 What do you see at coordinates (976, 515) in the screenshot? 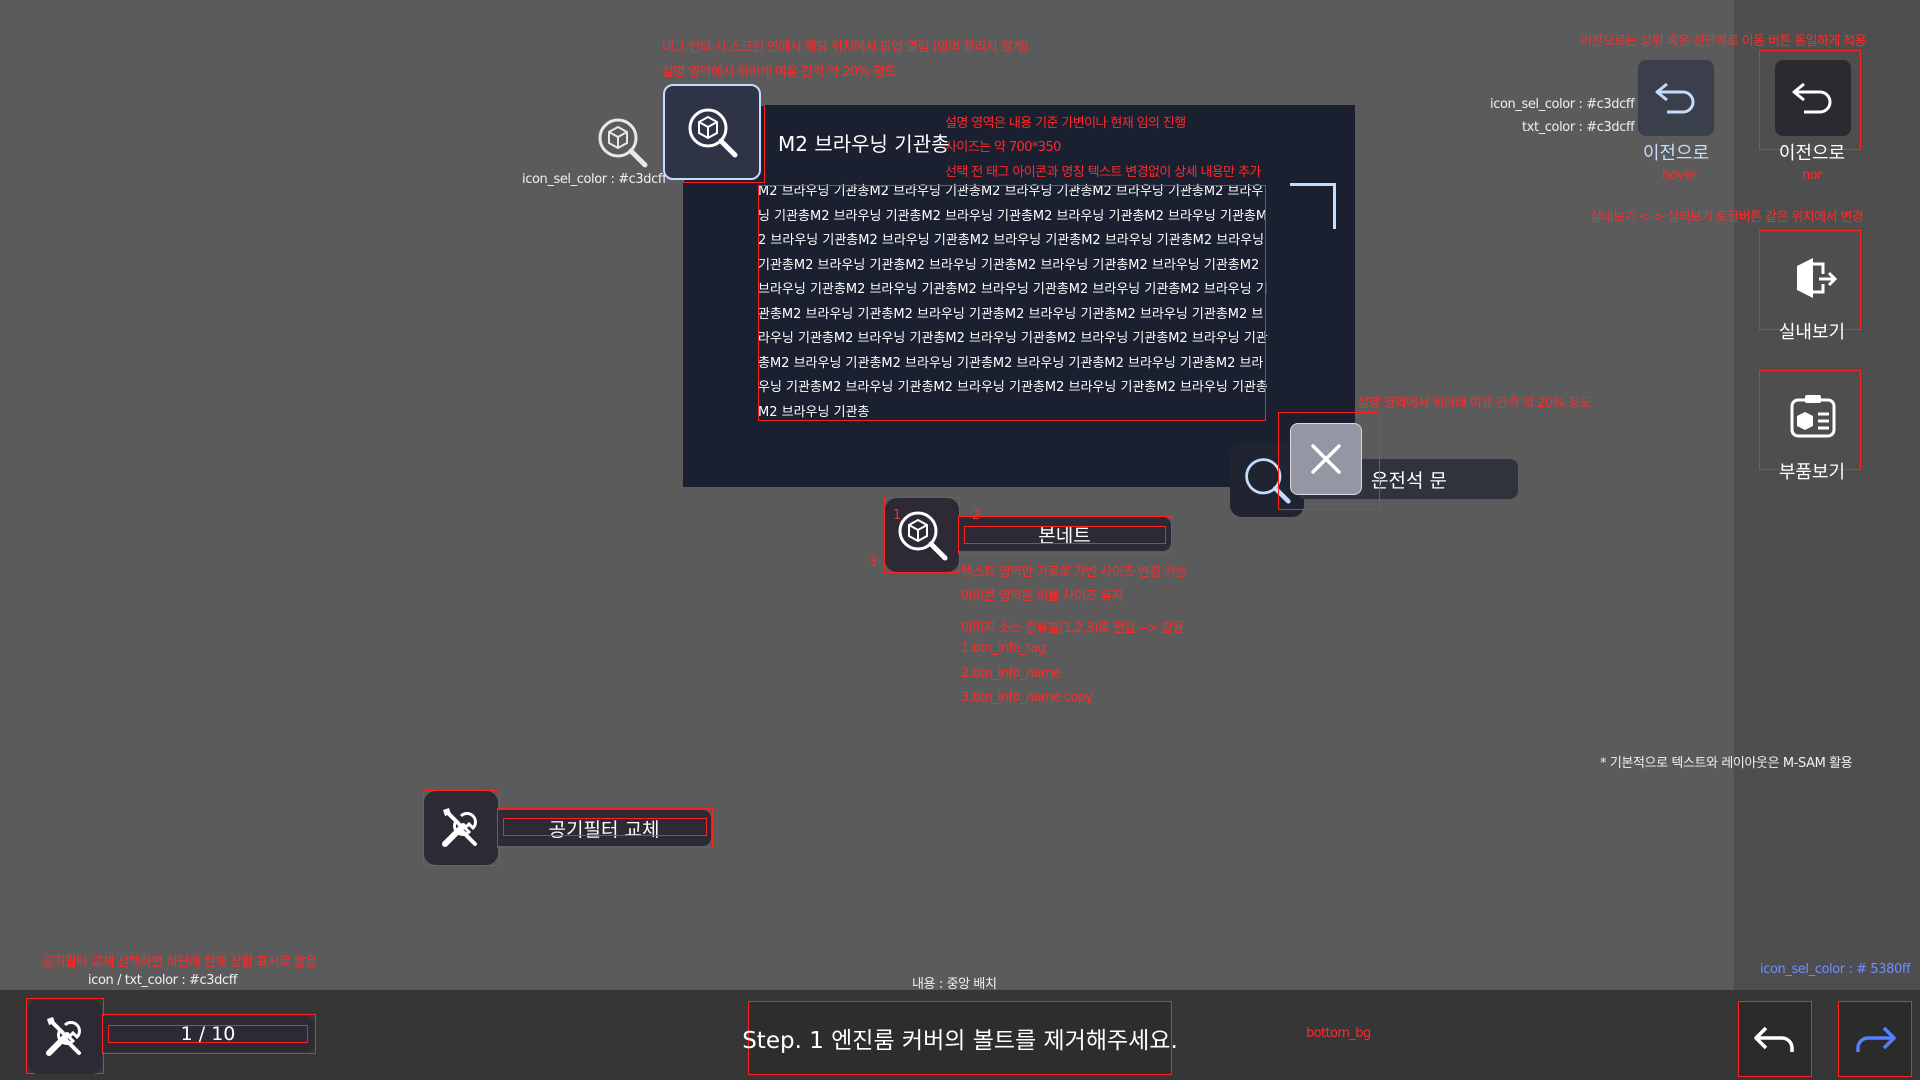
I see `tag-num-2: 2` at bounding box center [976, 515].